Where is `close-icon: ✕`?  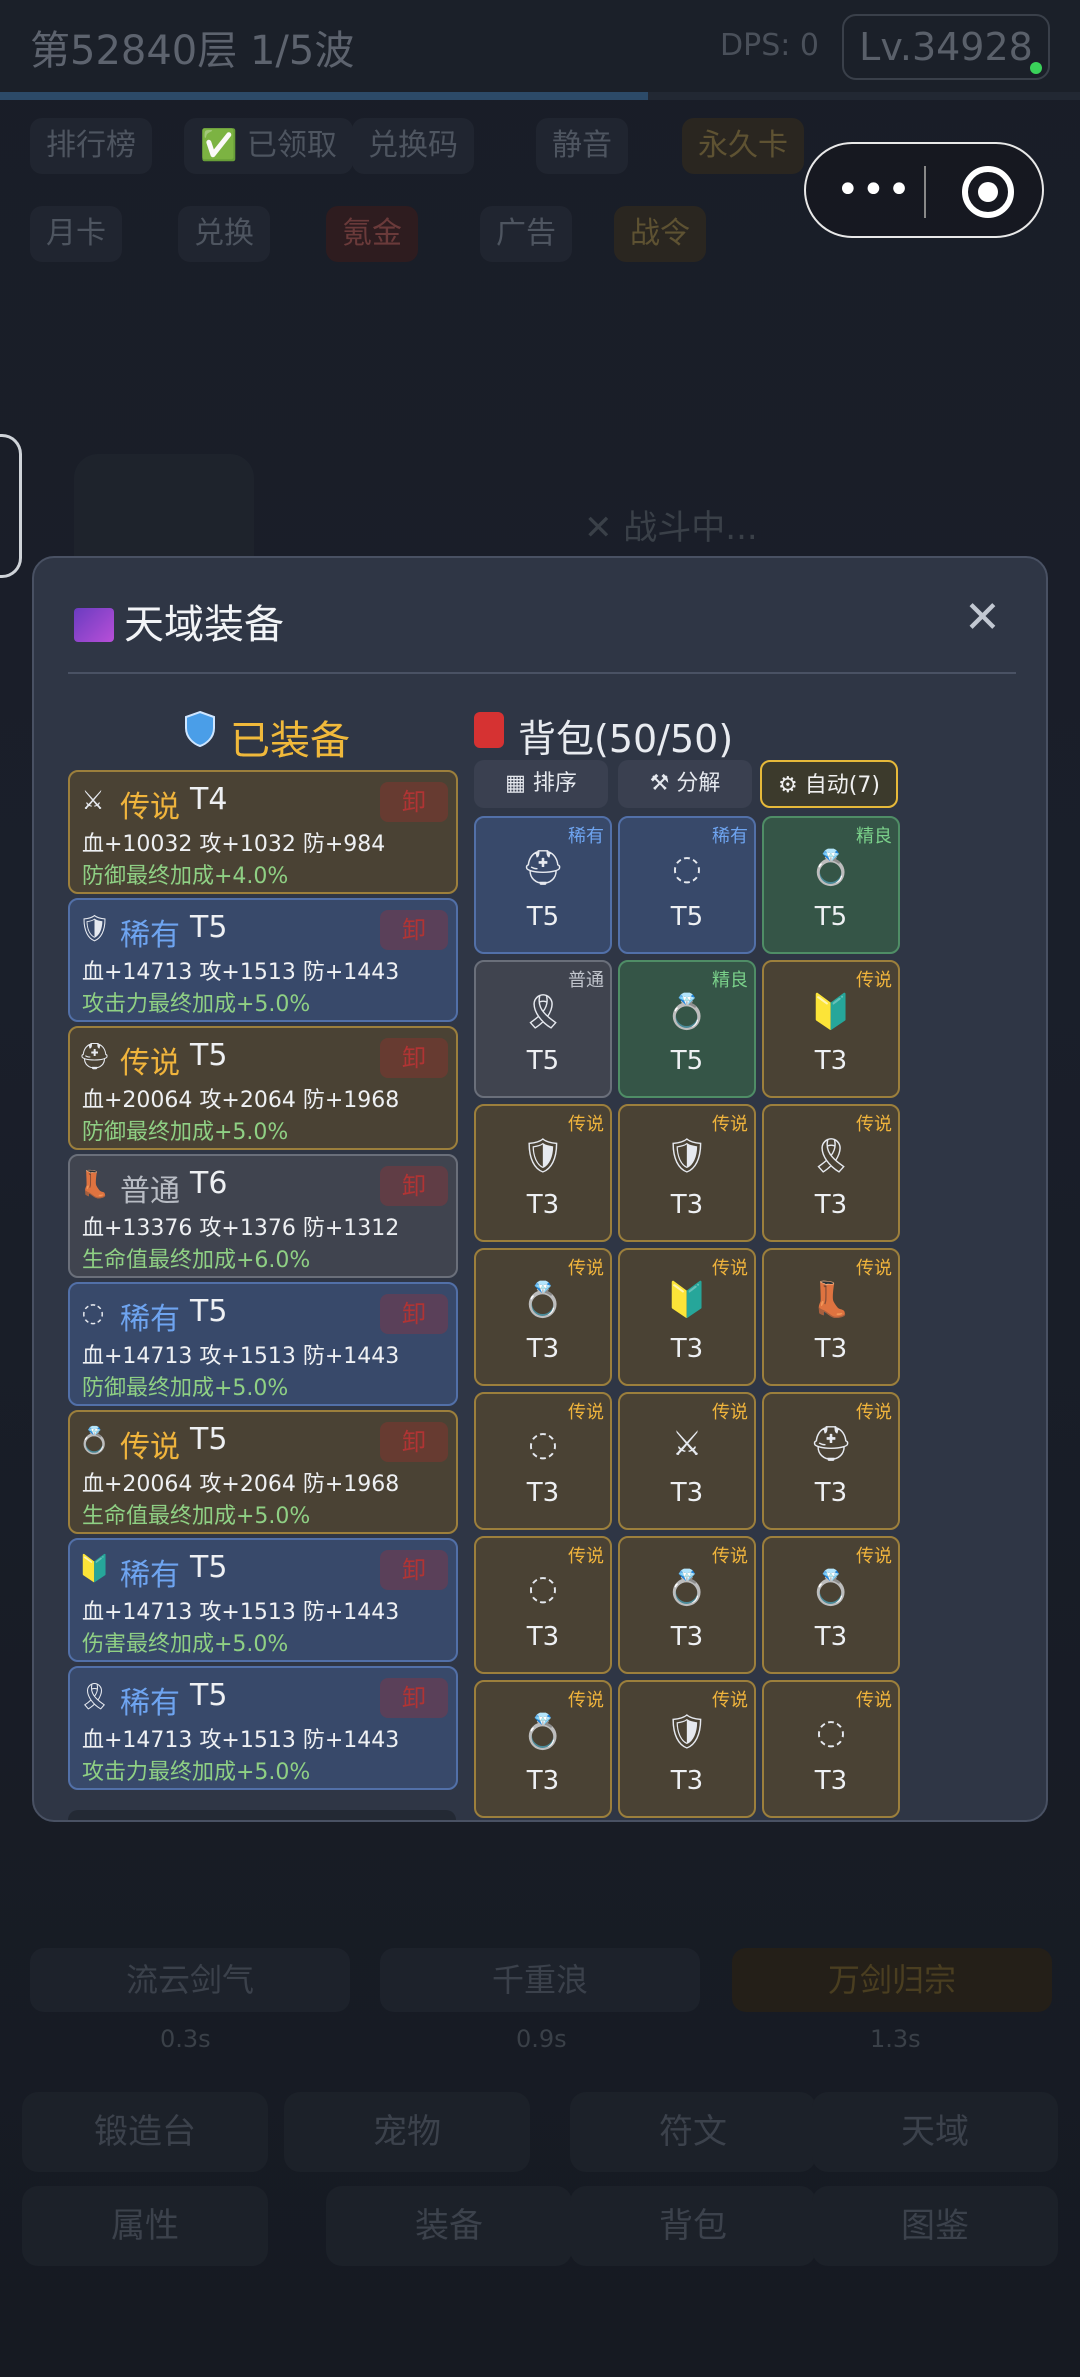
close-icon: ✕ is located at coordinates (982, 618).